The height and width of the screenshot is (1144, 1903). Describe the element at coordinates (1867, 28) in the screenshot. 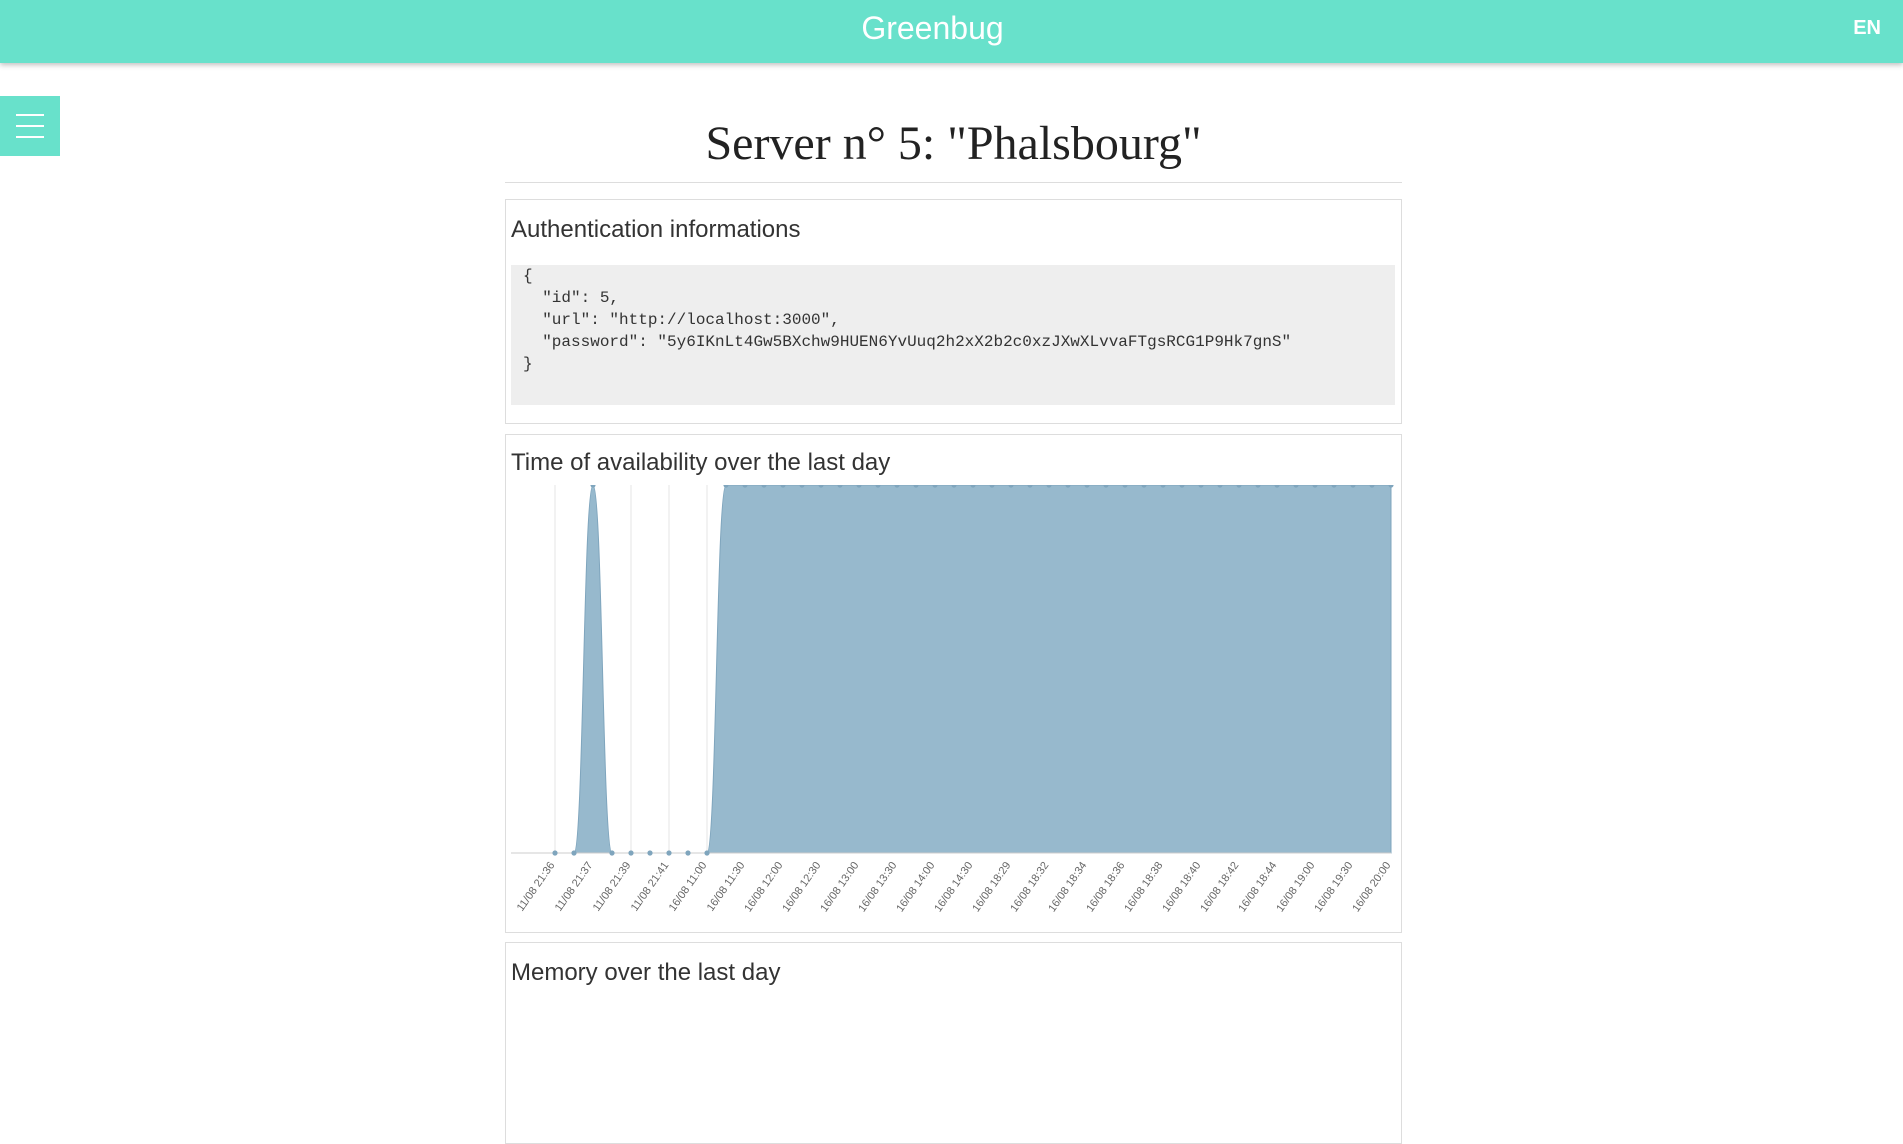

I see `language-selector: EN` at that location.